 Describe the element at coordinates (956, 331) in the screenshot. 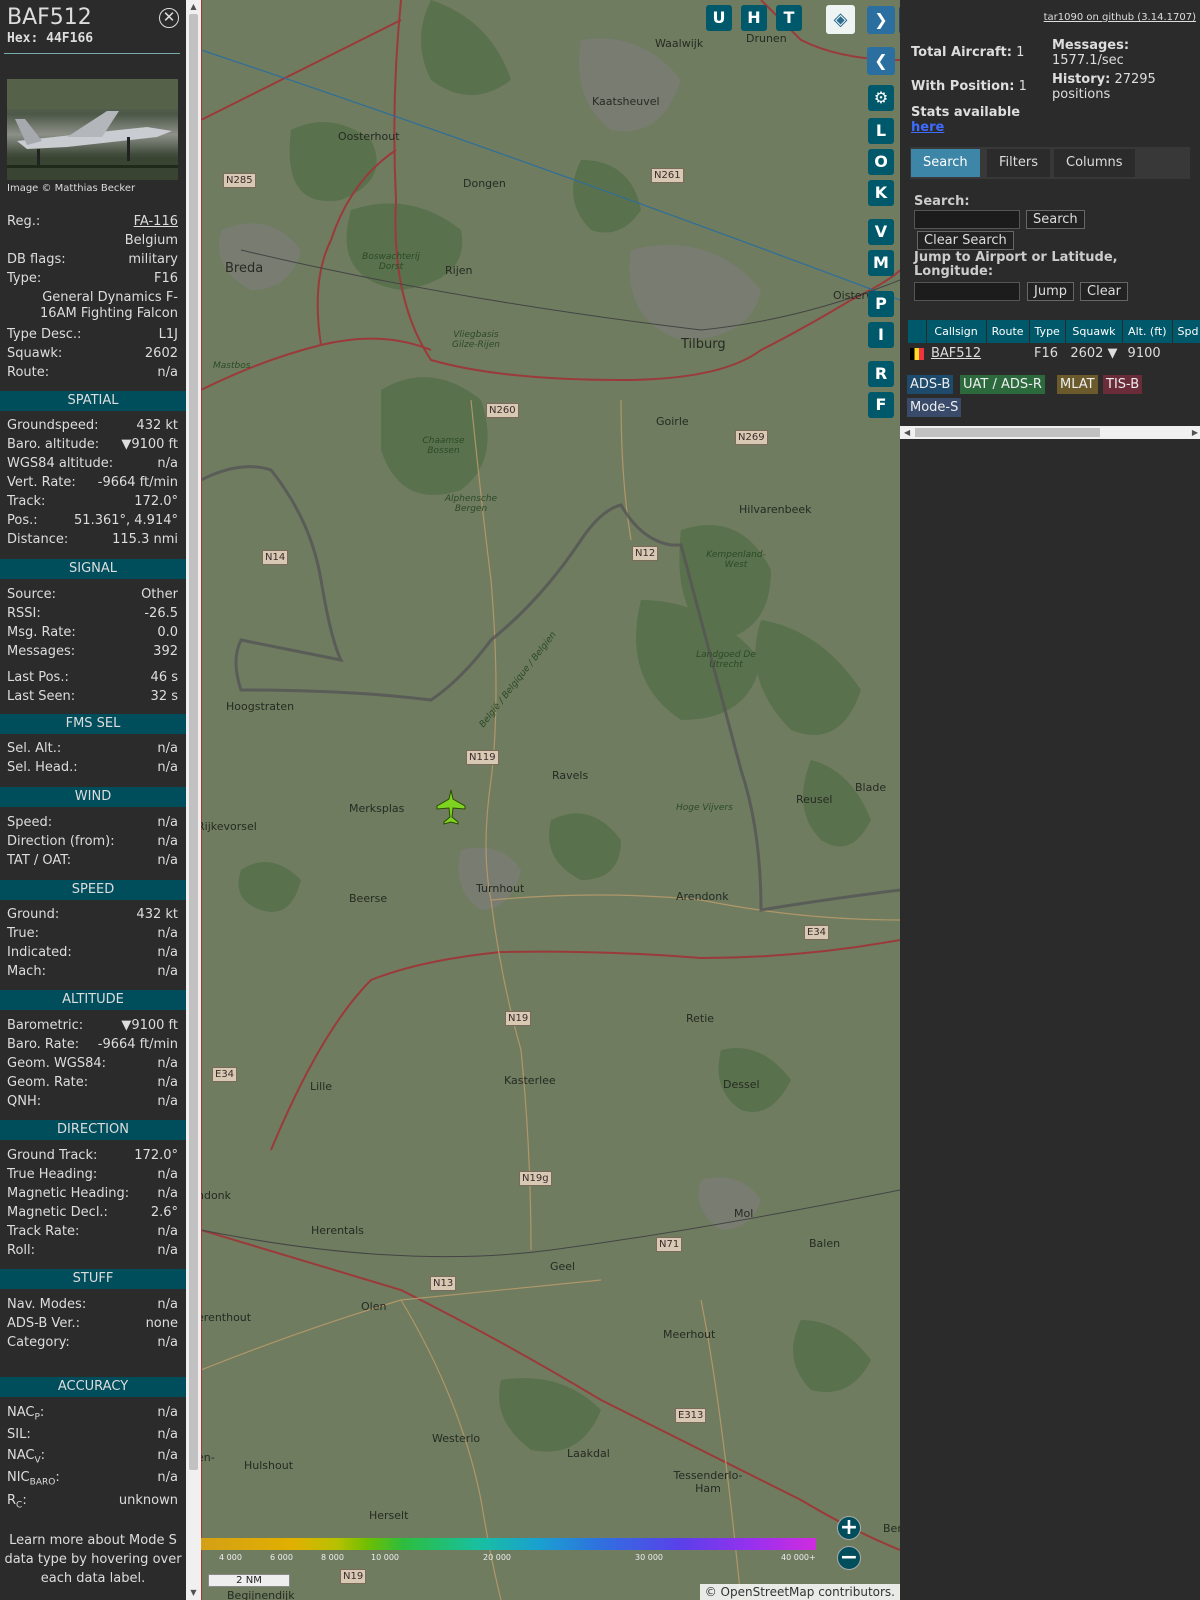

I see `col-callsign: Callsign` at that location.